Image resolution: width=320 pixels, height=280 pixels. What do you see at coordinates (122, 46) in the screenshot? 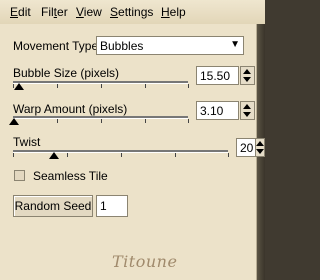
I see `movement-type-value: Bubbles` at bounding box center [122, 46].